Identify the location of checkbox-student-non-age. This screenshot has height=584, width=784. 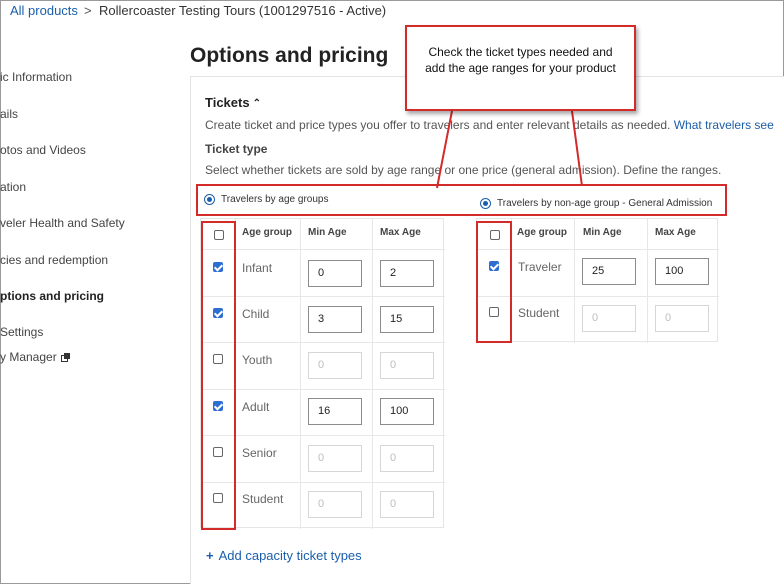
(494, 312).